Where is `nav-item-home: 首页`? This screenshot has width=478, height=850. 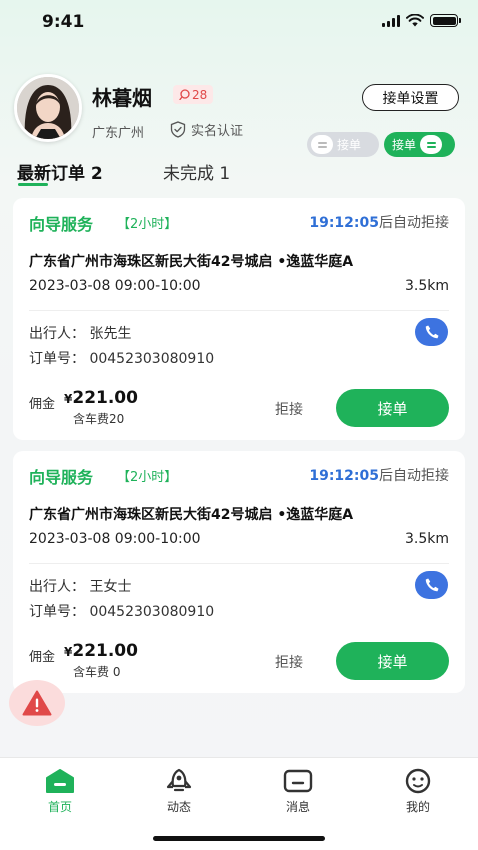 nav-item-home: 首页 is located at coordinates (60, 791).